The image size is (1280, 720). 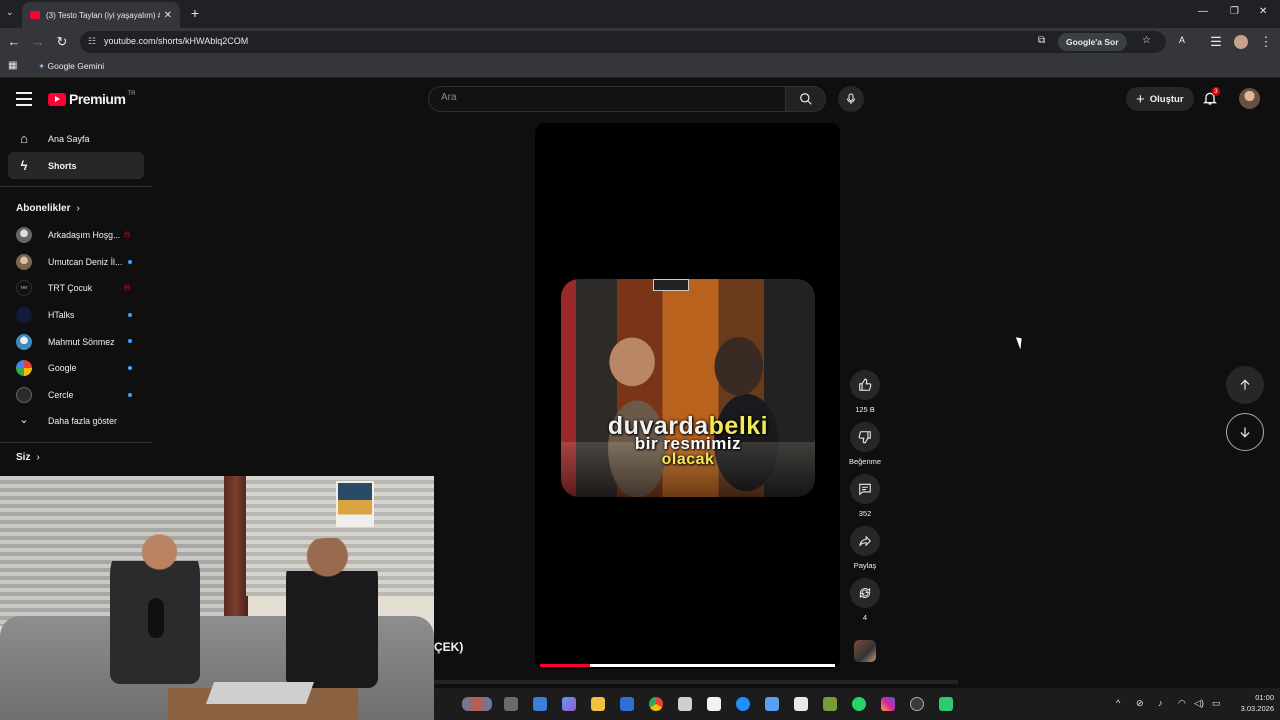 What do you see at coordinates (57, 99) in the screenshot?
I see `youtube-play-icon` at bounding box center [57, 99].